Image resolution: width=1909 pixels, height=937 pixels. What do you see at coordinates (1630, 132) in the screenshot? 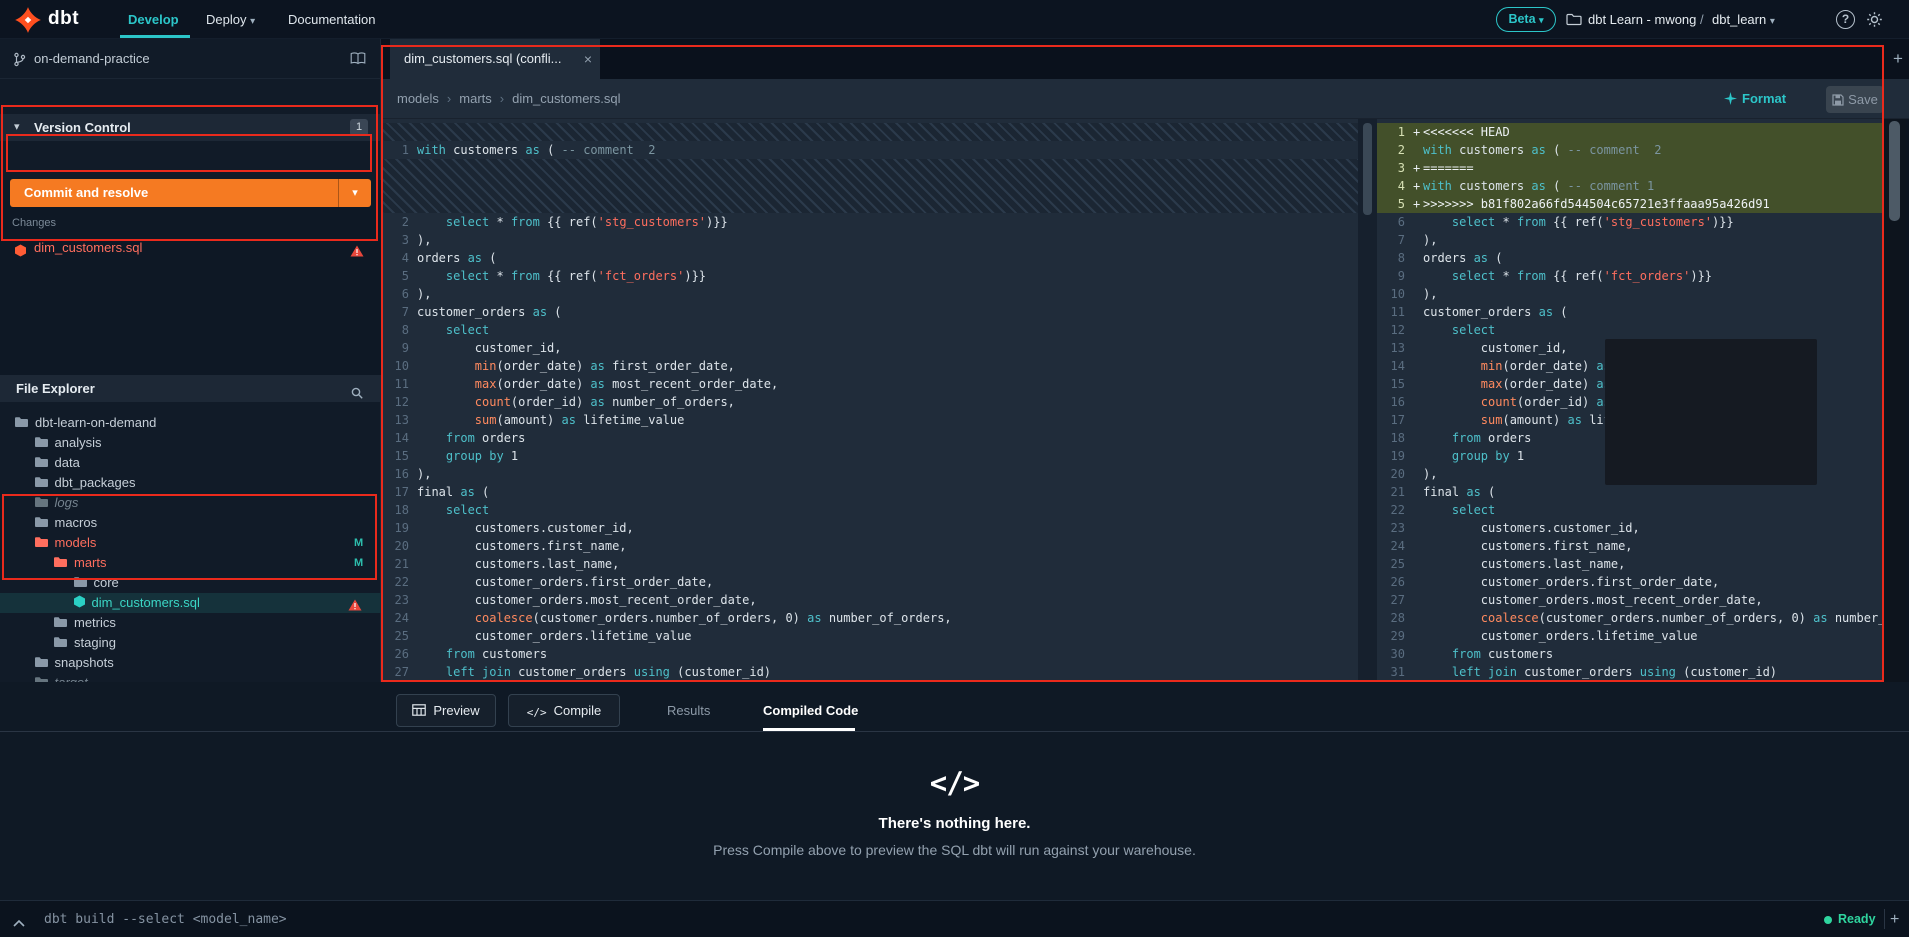
I see `code-line: 1 + <<<<<<< HEAD` at bounding box center [1630, 132].